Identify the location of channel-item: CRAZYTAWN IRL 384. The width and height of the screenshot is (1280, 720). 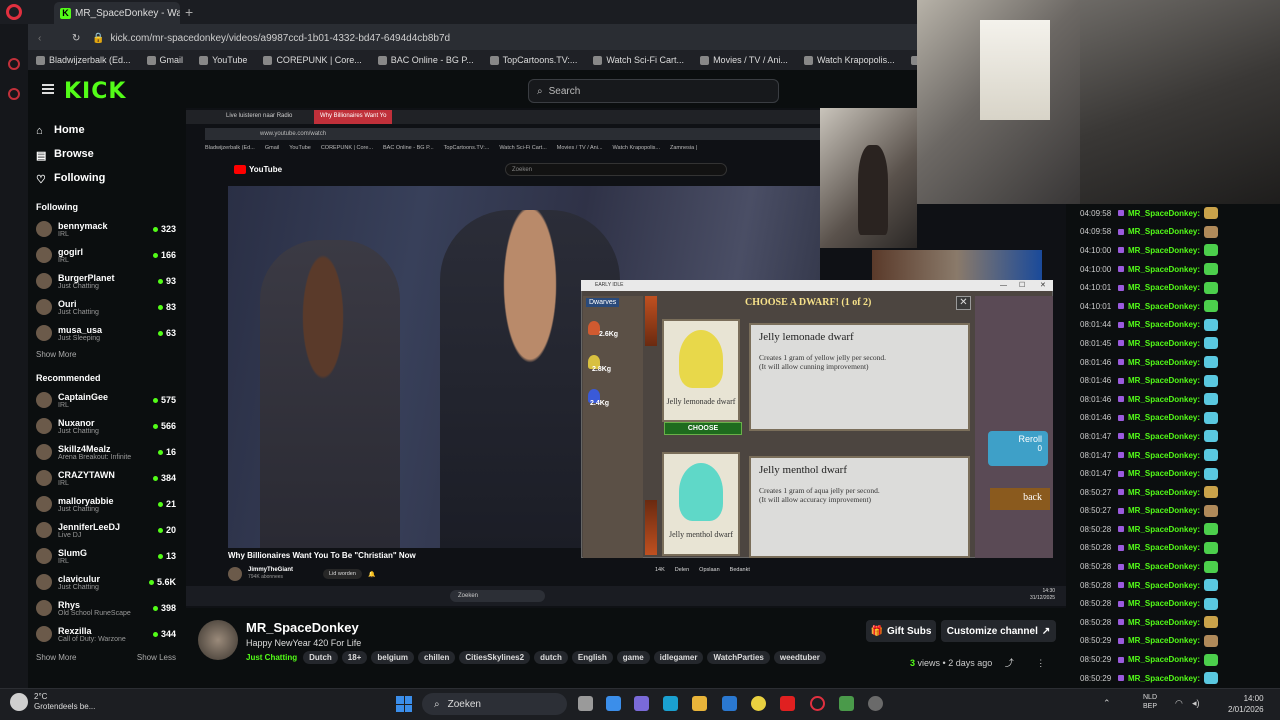
(106, 478).